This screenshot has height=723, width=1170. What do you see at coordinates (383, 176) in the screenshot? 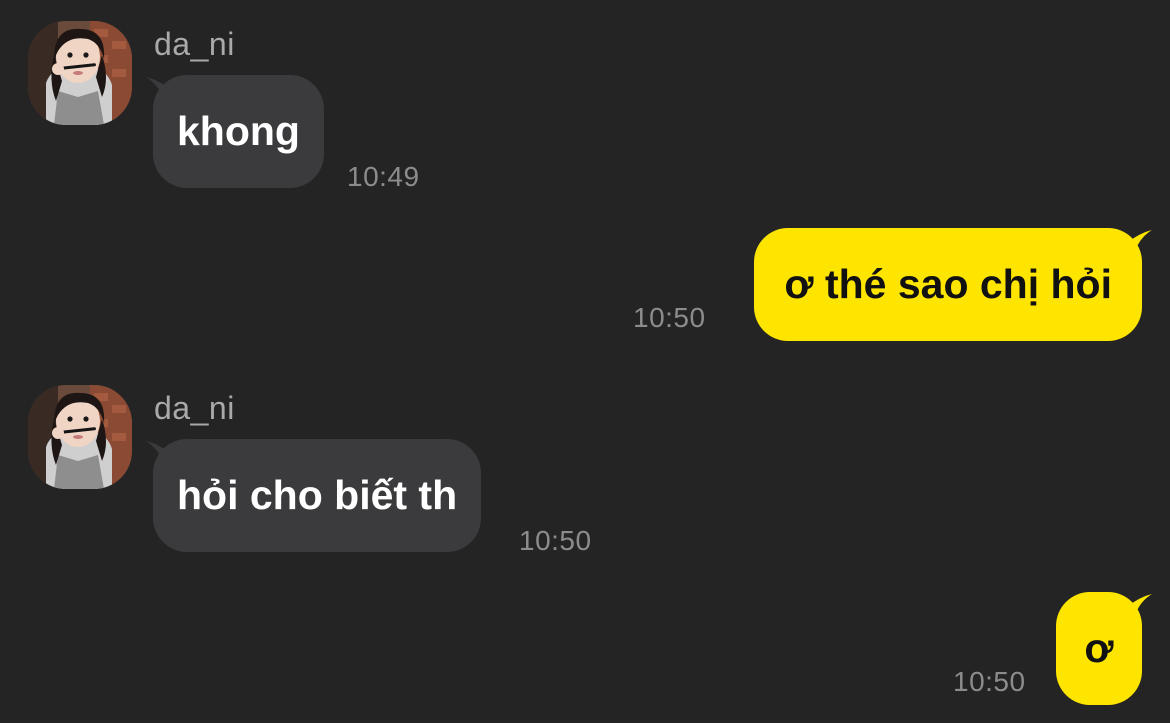
I see `message-timestamp: 10:49` at bounding box center [383, 176].